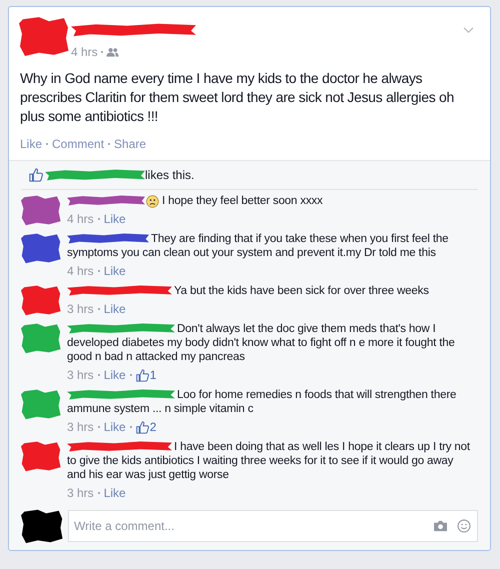 The image size is (500, 569). I want to click on comment-text: I have been doing that as well les I hope it clears up I try not to give the kids antibiotics I waiting three weeks for it to see if it would go away and his ear was just gettig worse, so click(269, 461).